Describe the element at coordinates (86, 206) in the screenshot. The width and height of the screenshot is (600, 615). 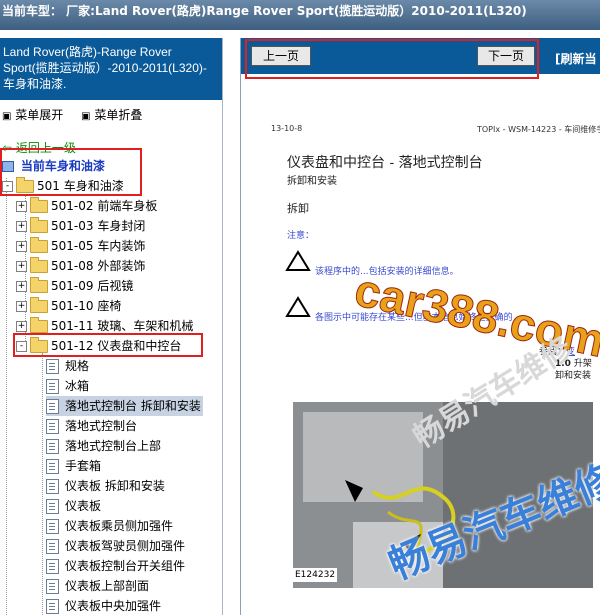
I see `tree-folder: +501-02 前端车身板` at that location.